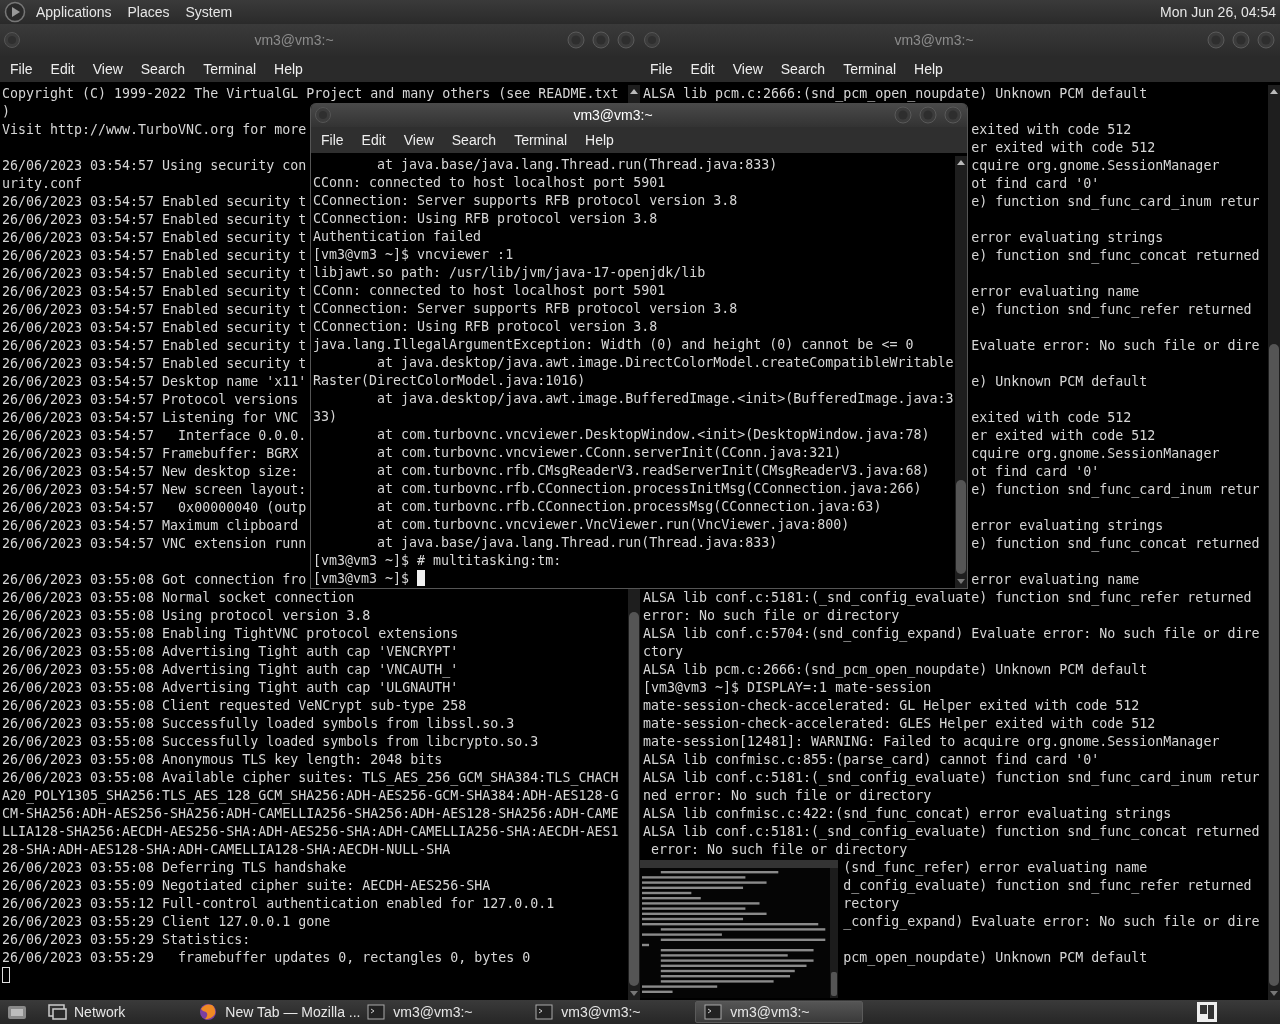  Describe the element at coordinates (74, 12) in the screenshot. I see `panel-menu: Applications` at that location.